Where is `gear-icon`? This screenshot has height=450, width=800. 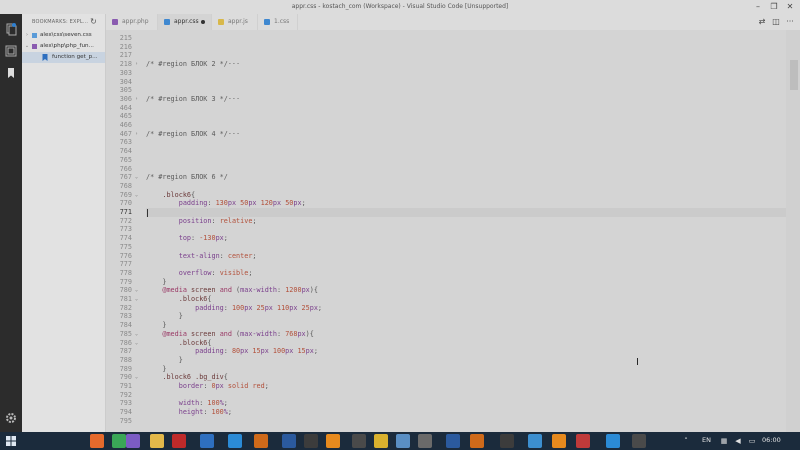
gear-icon is located at coordinates (11, 418).